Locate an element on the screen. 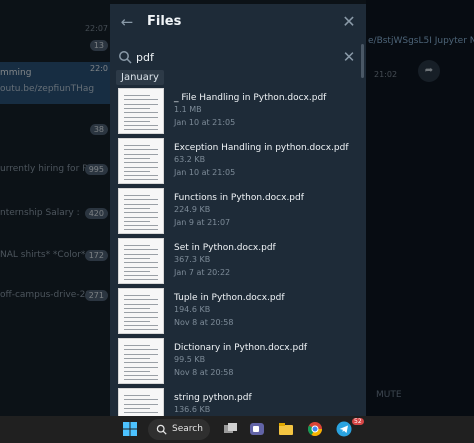 Image resolution: width=474 pixels, height=443 pixels. close-icon: ✕ is located at coordinates (349, 22).